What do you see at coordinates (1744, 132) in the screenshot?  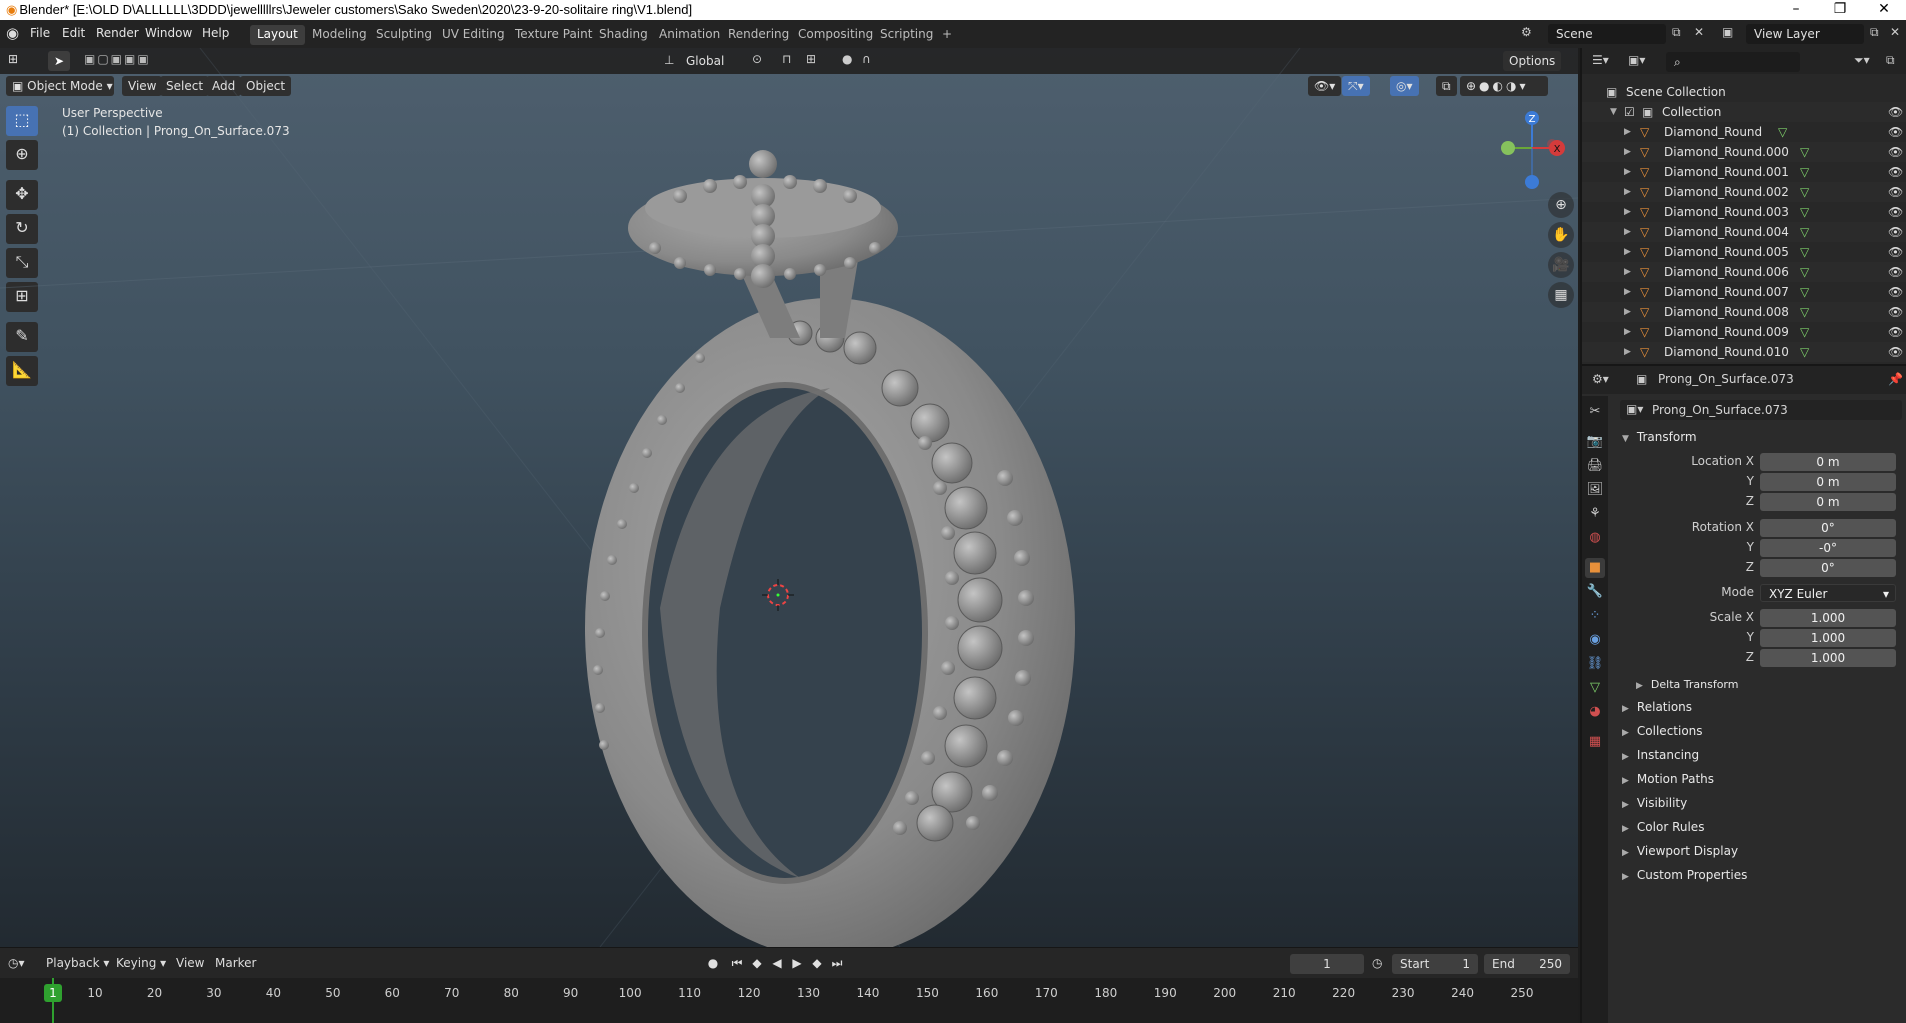 I see `outliner-item: ▶ ▽ Diamond_Round ▽ 👁` at bounding box center [1744, 132].